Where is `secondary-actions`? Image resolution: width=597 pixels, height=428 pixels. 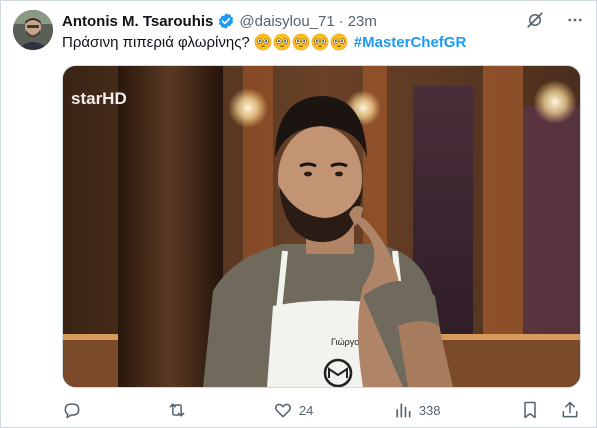 secondary-actions is located at coordinates (550, 410).